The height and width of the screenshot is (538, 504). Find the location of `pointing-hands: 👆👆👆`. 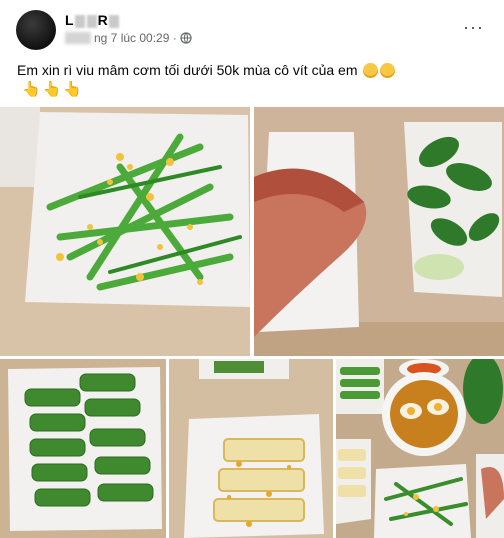

pointing-hands: 👆👆👆 is located at coordinates (53, 89).